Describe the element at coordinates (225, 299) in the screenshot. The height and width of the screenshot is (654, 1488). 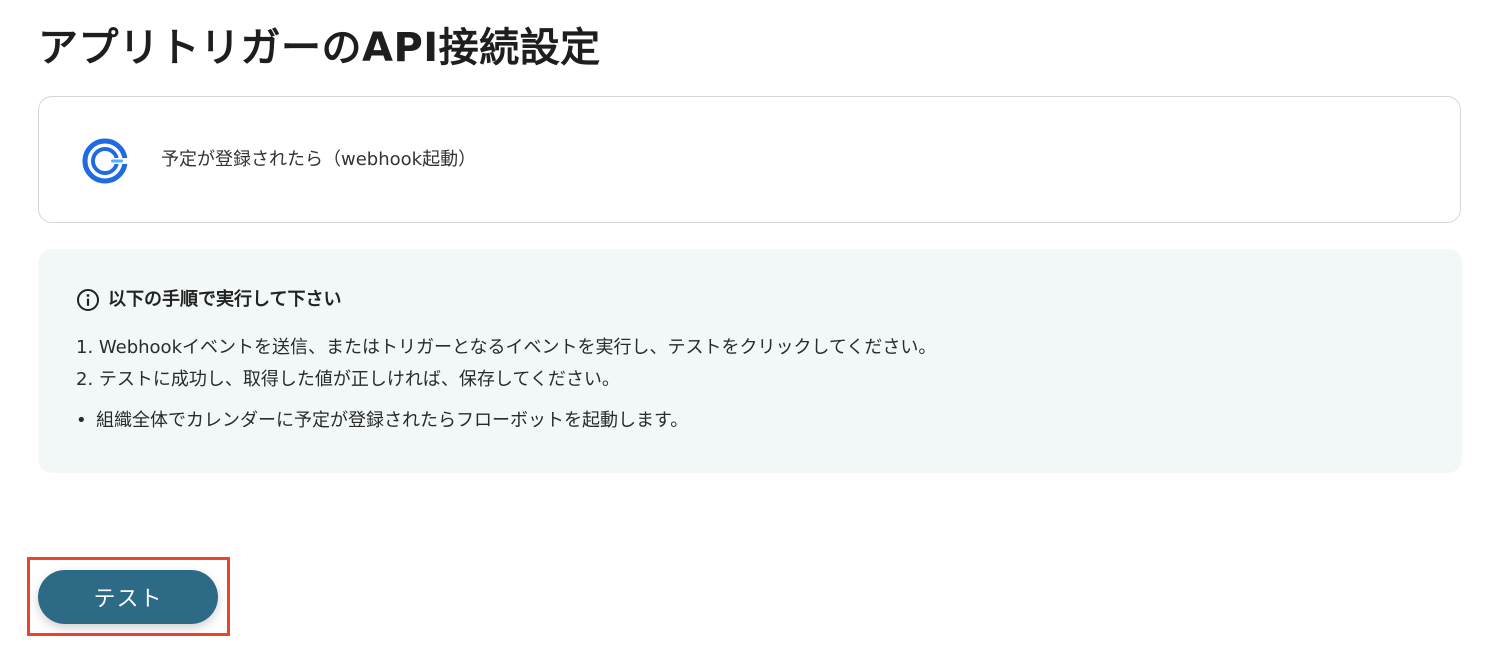
I see `instructions-title: 以下の手順で実行して下さい` at that location.